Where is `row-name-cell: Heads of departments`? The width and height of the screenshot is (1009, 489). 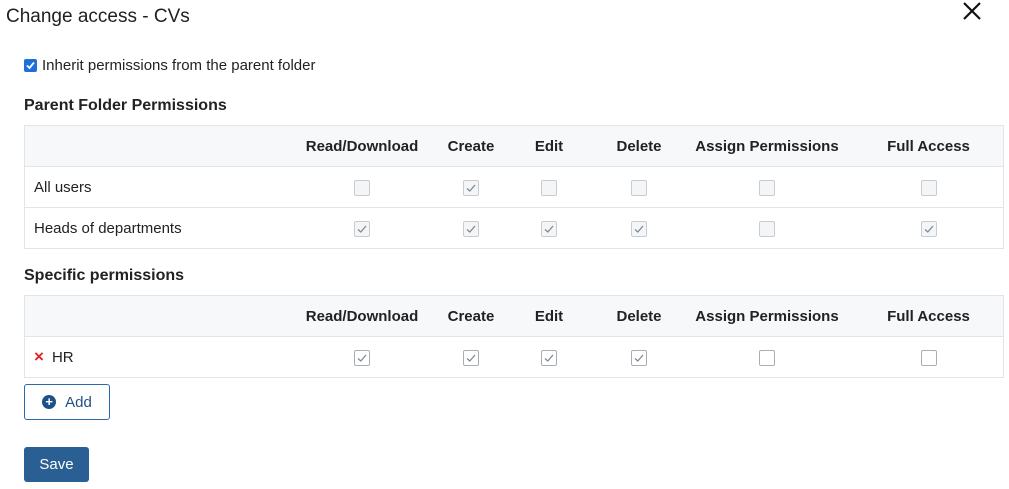
row-name-cell: Heads of departments is located at coordinates (153, 228).